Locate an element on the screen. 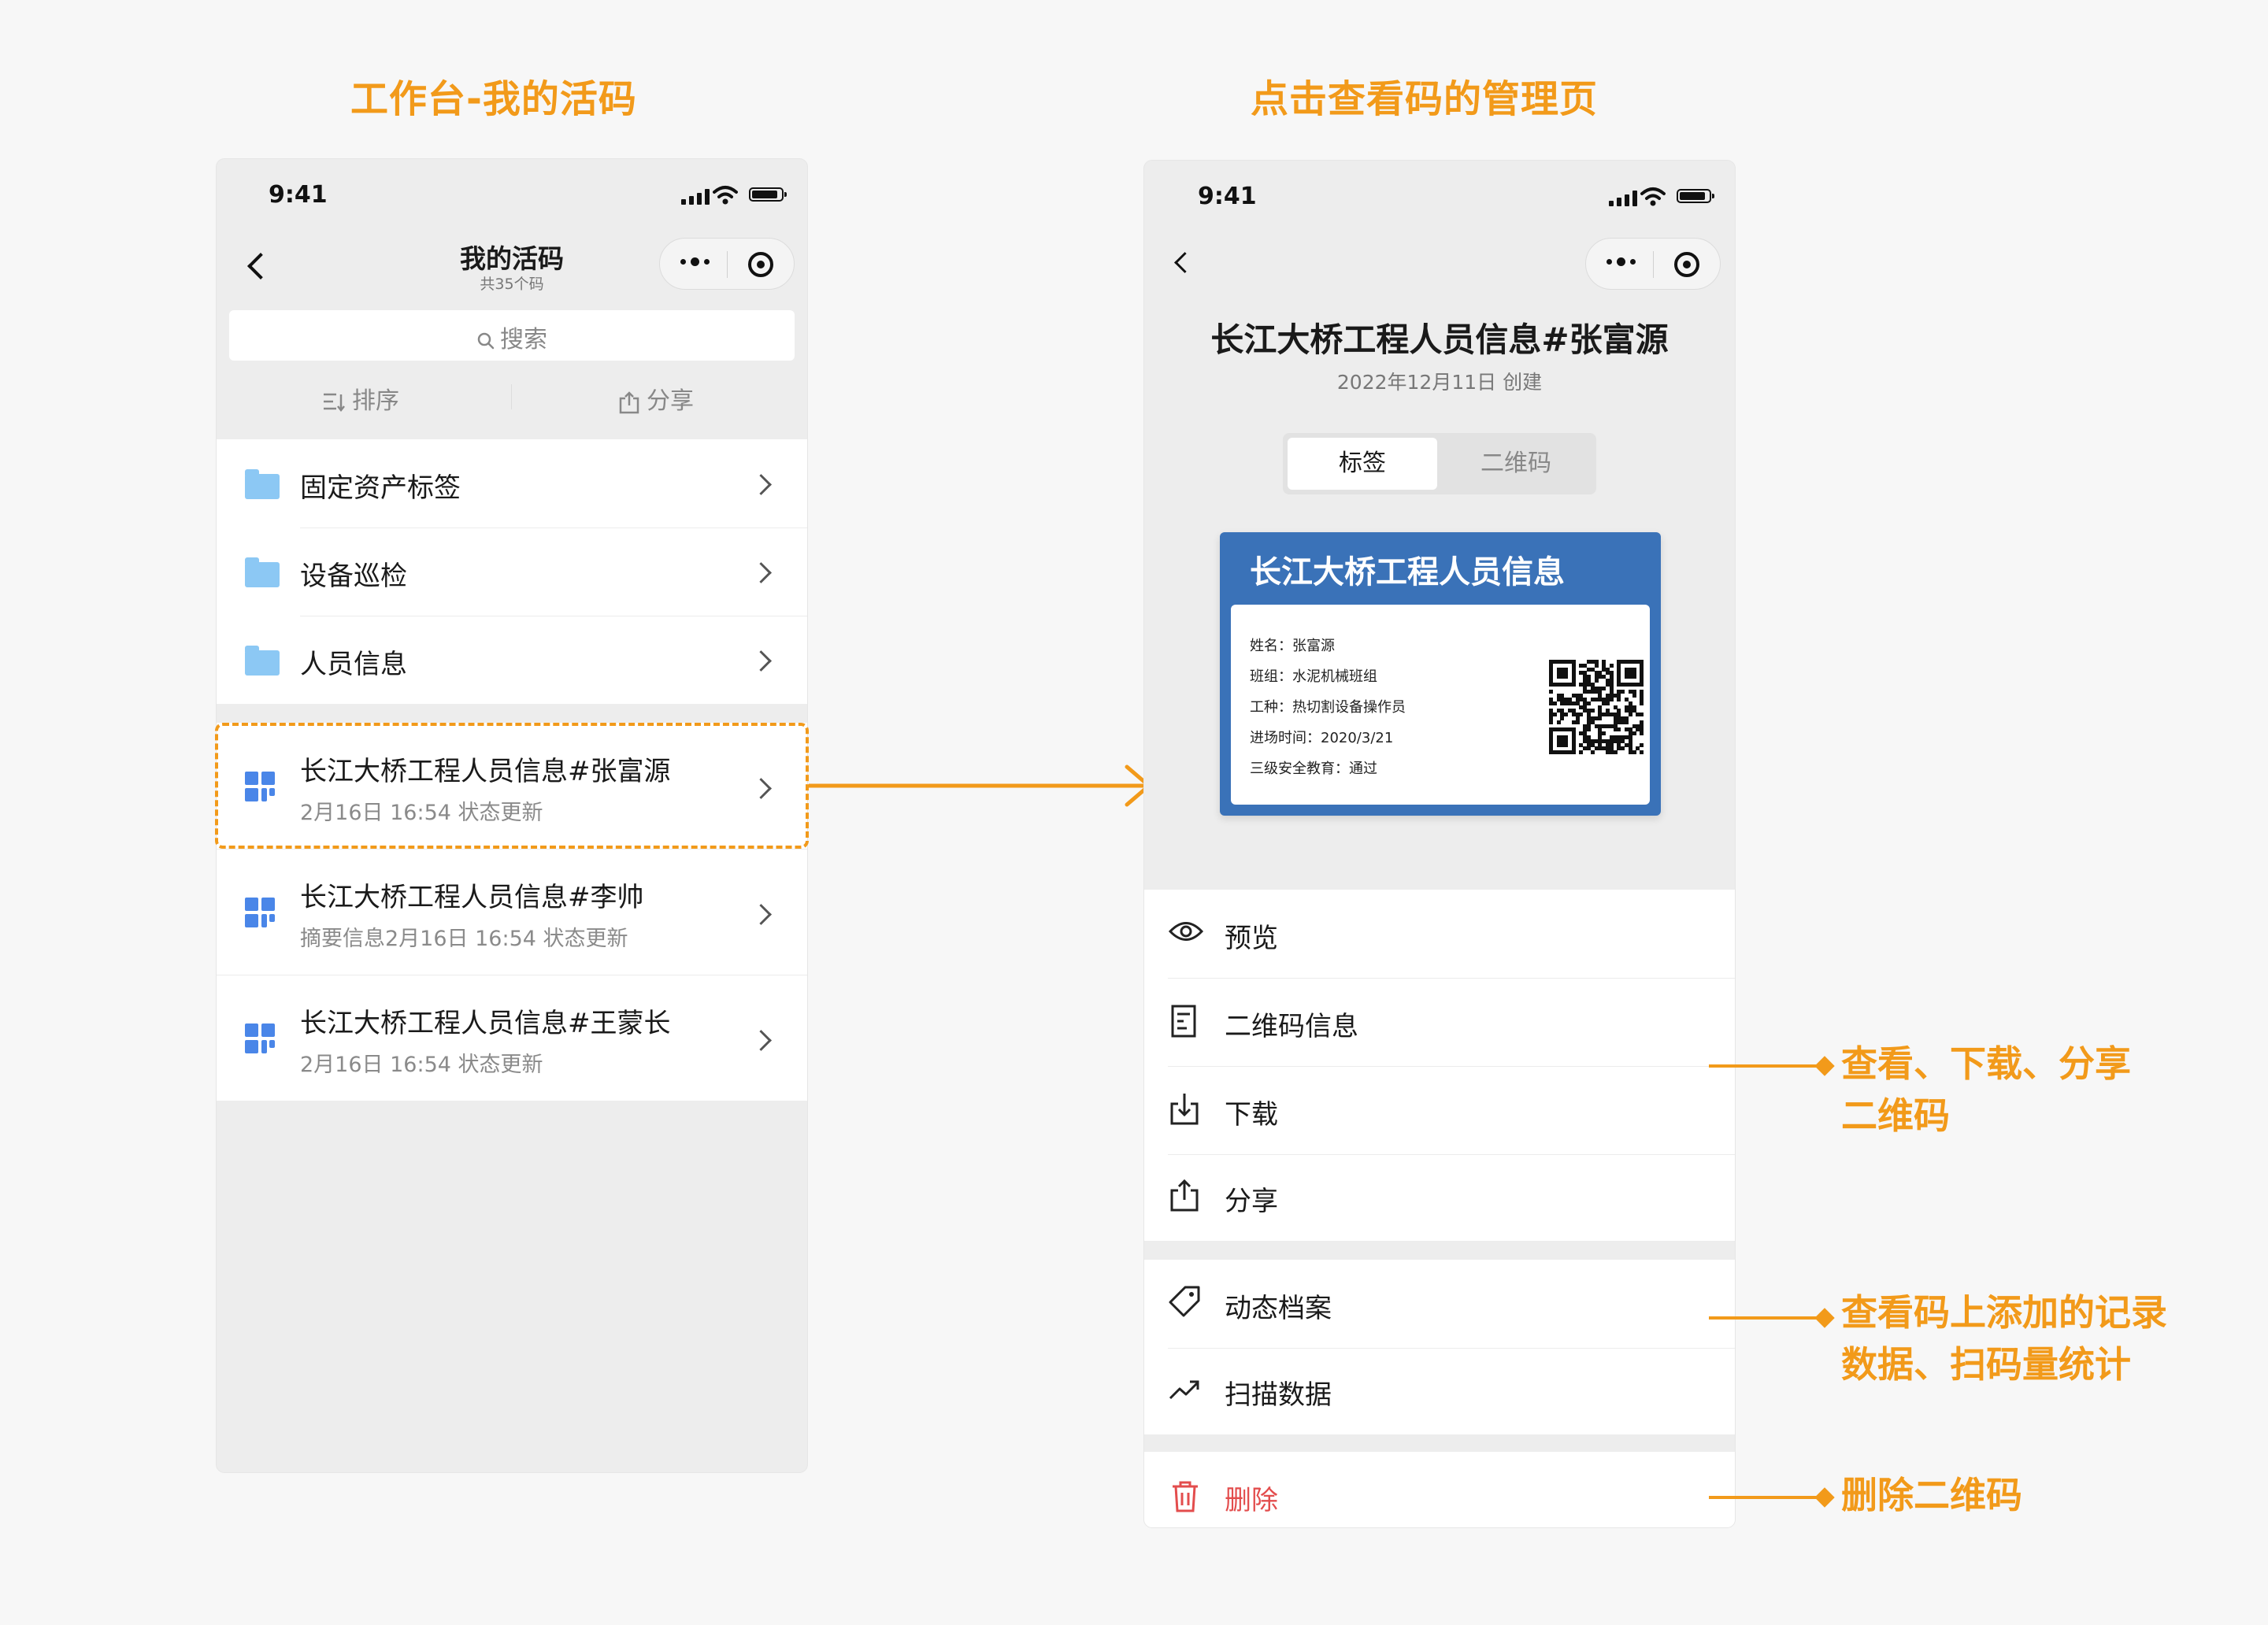  sort-label: 排序 is located at coordinates (375, 401).